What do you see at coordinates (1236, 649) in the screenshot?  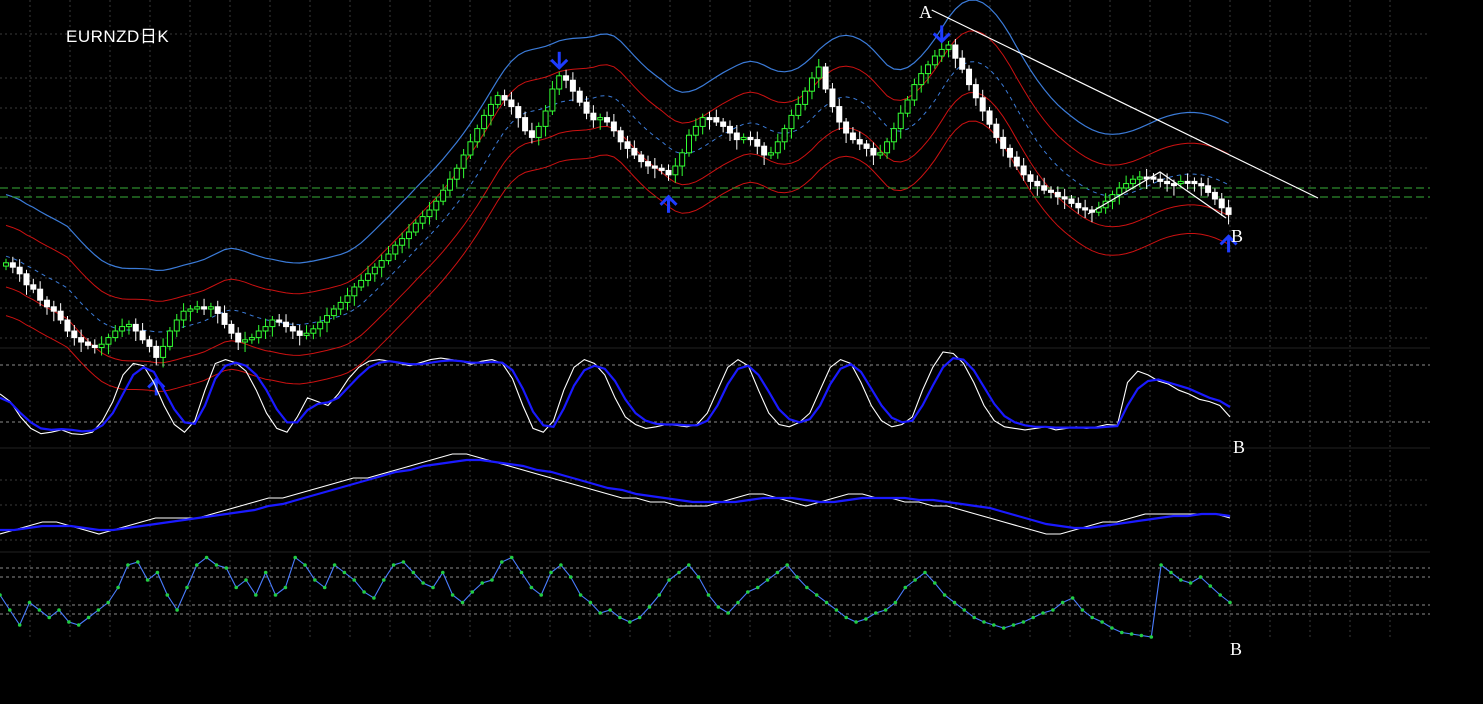 I see `annotation-b-osc3: B` at bounding box center [1236, 649].